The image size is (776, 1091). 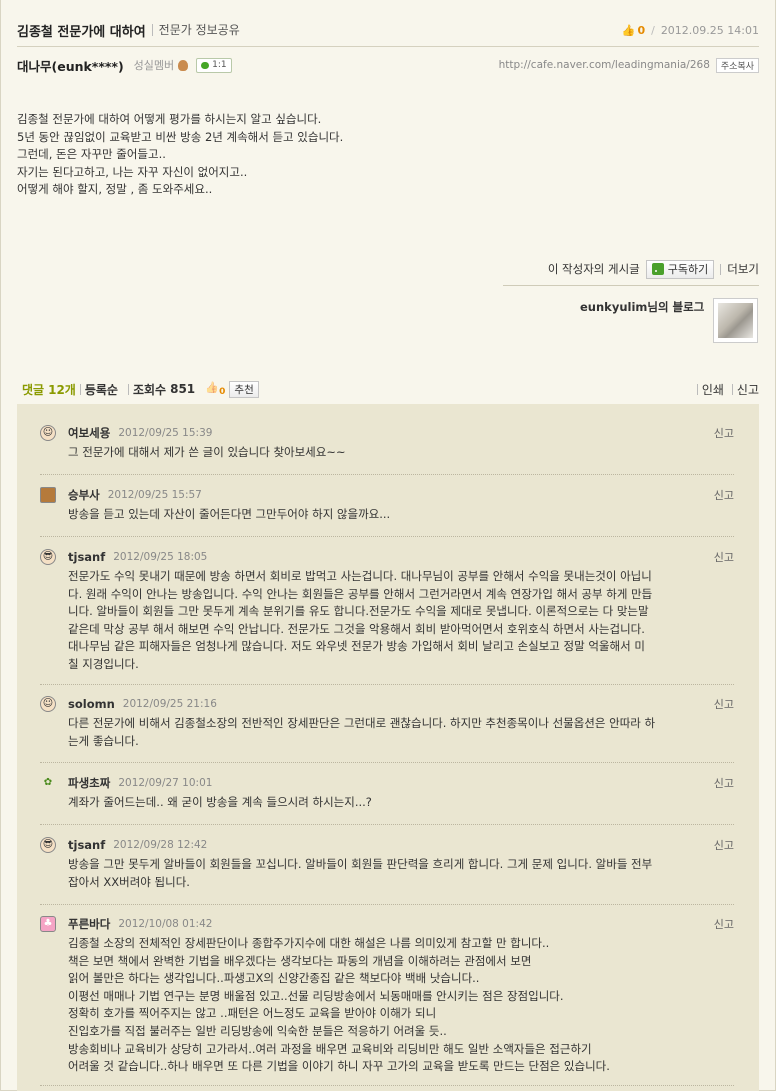 What do you see at coordinates (91, 154) in the screenshot?
I see `post-body-line: 그런데, 돈은 자꾸만 줄어들고..` at bounding box center [91, 154].